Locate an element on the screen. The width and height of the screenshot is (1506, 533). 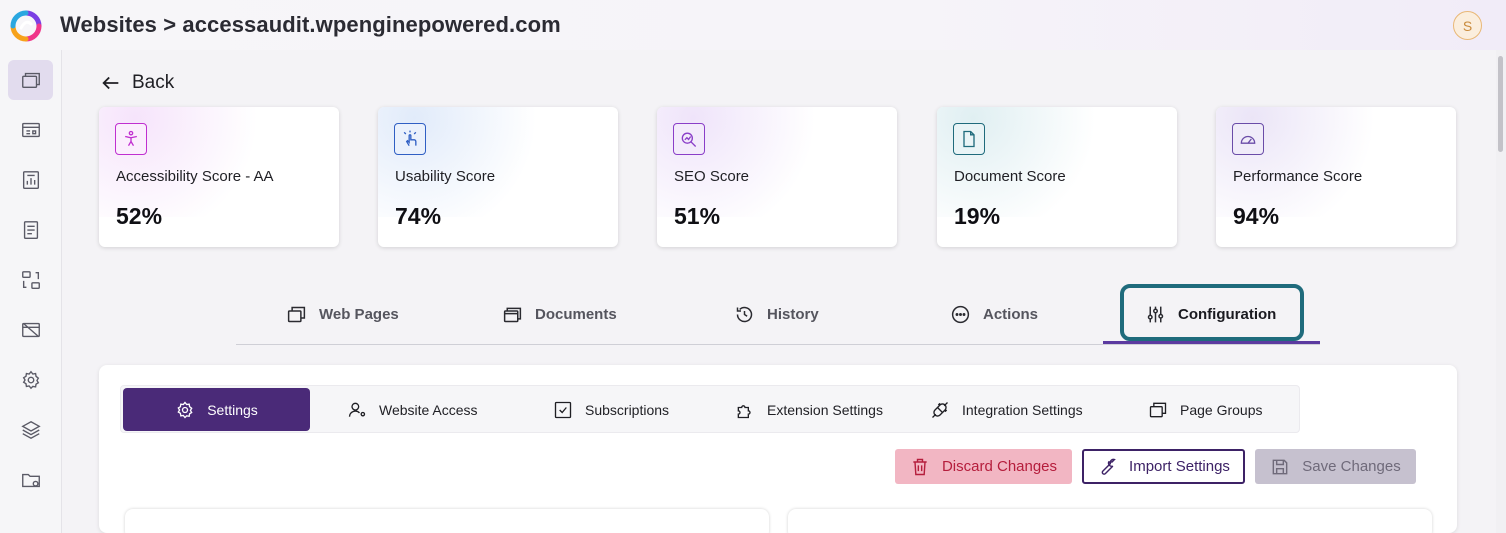
subtab-extension-settings: Extension Settings is located at coordinates (809, 409).